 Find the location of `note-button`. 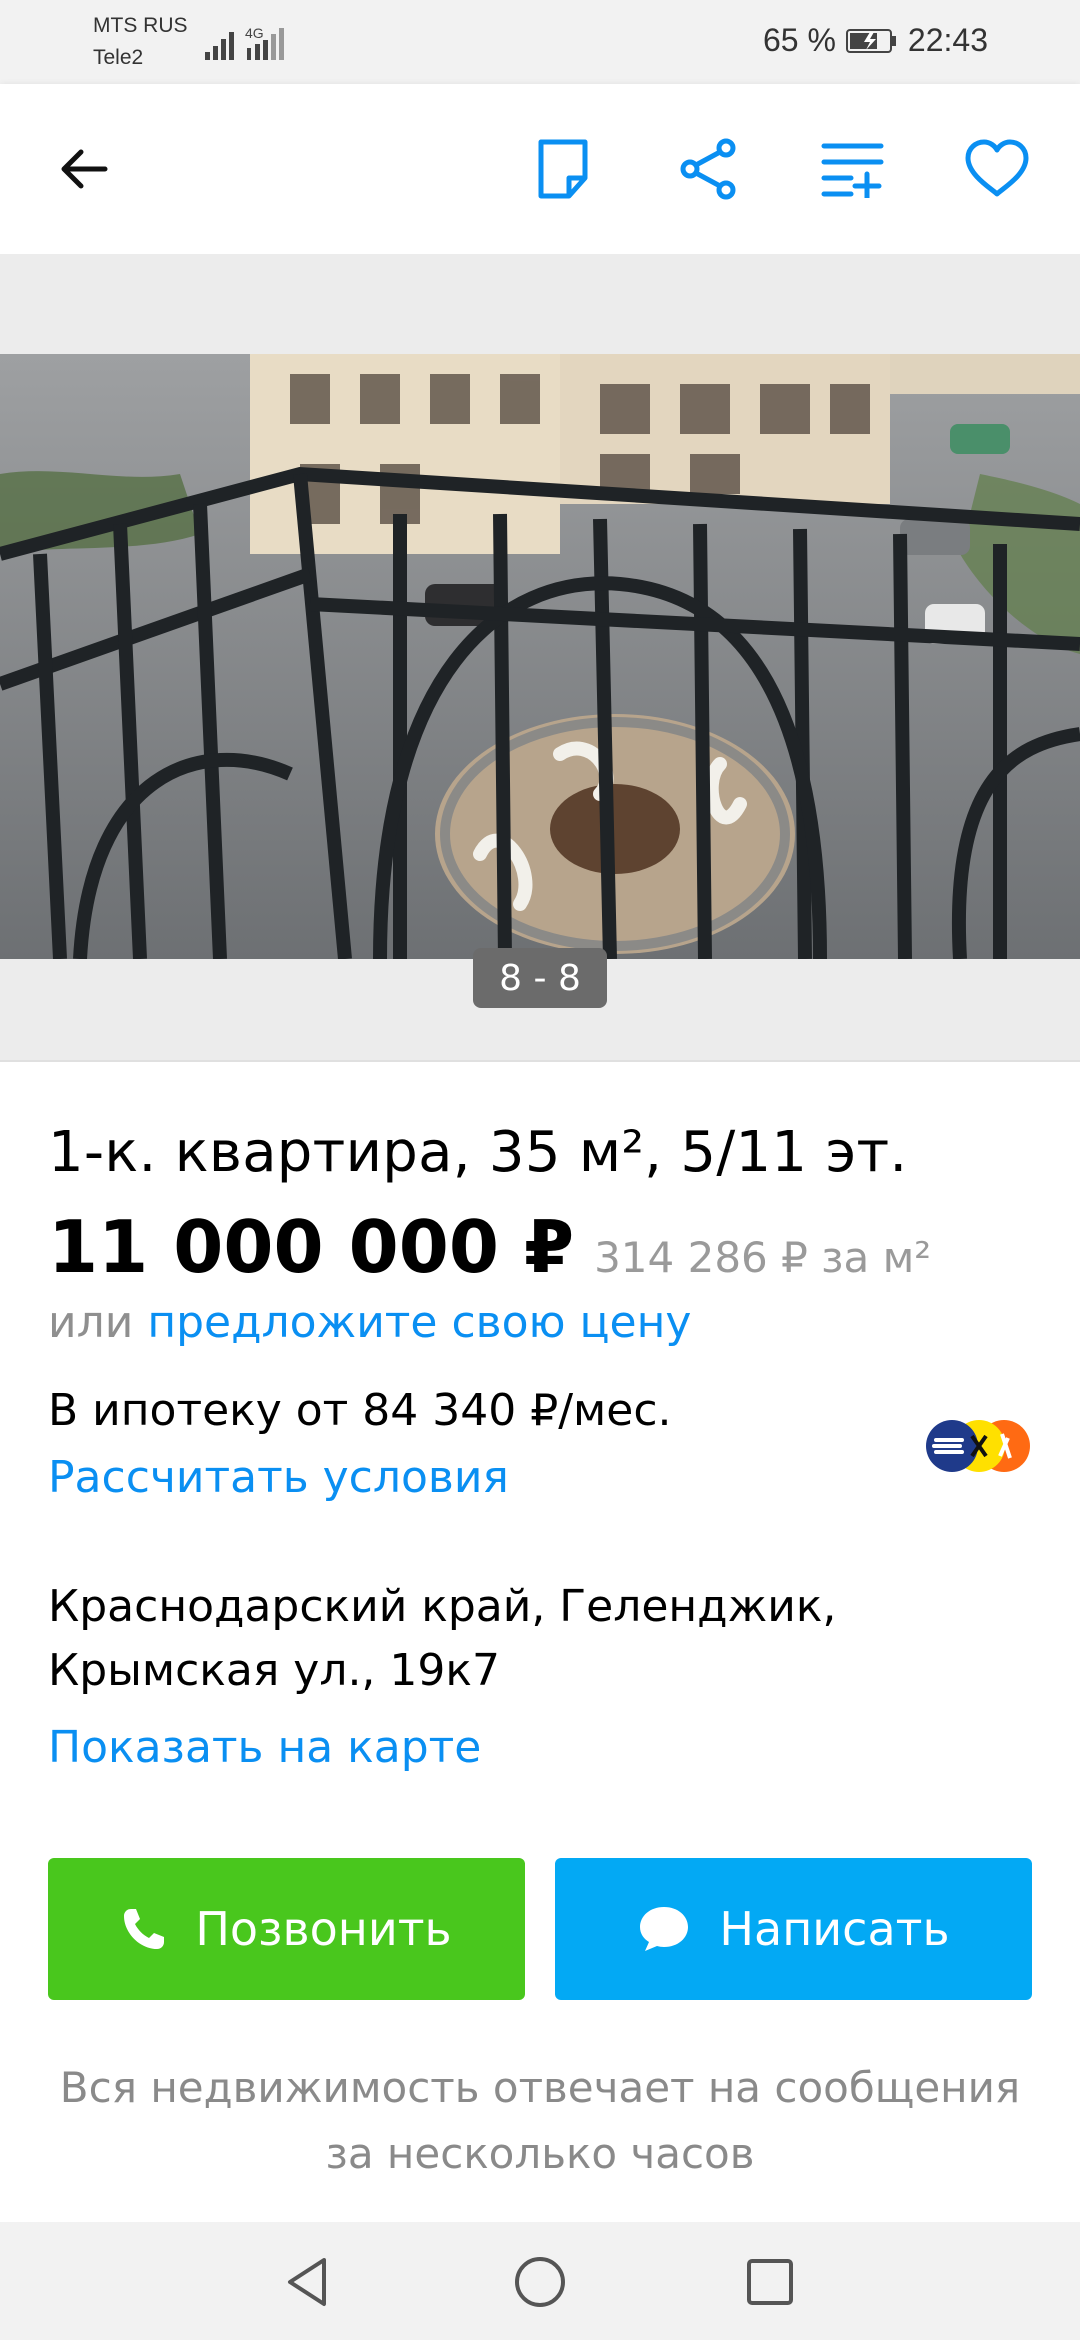

note-button is located at coordinates (563, 169).